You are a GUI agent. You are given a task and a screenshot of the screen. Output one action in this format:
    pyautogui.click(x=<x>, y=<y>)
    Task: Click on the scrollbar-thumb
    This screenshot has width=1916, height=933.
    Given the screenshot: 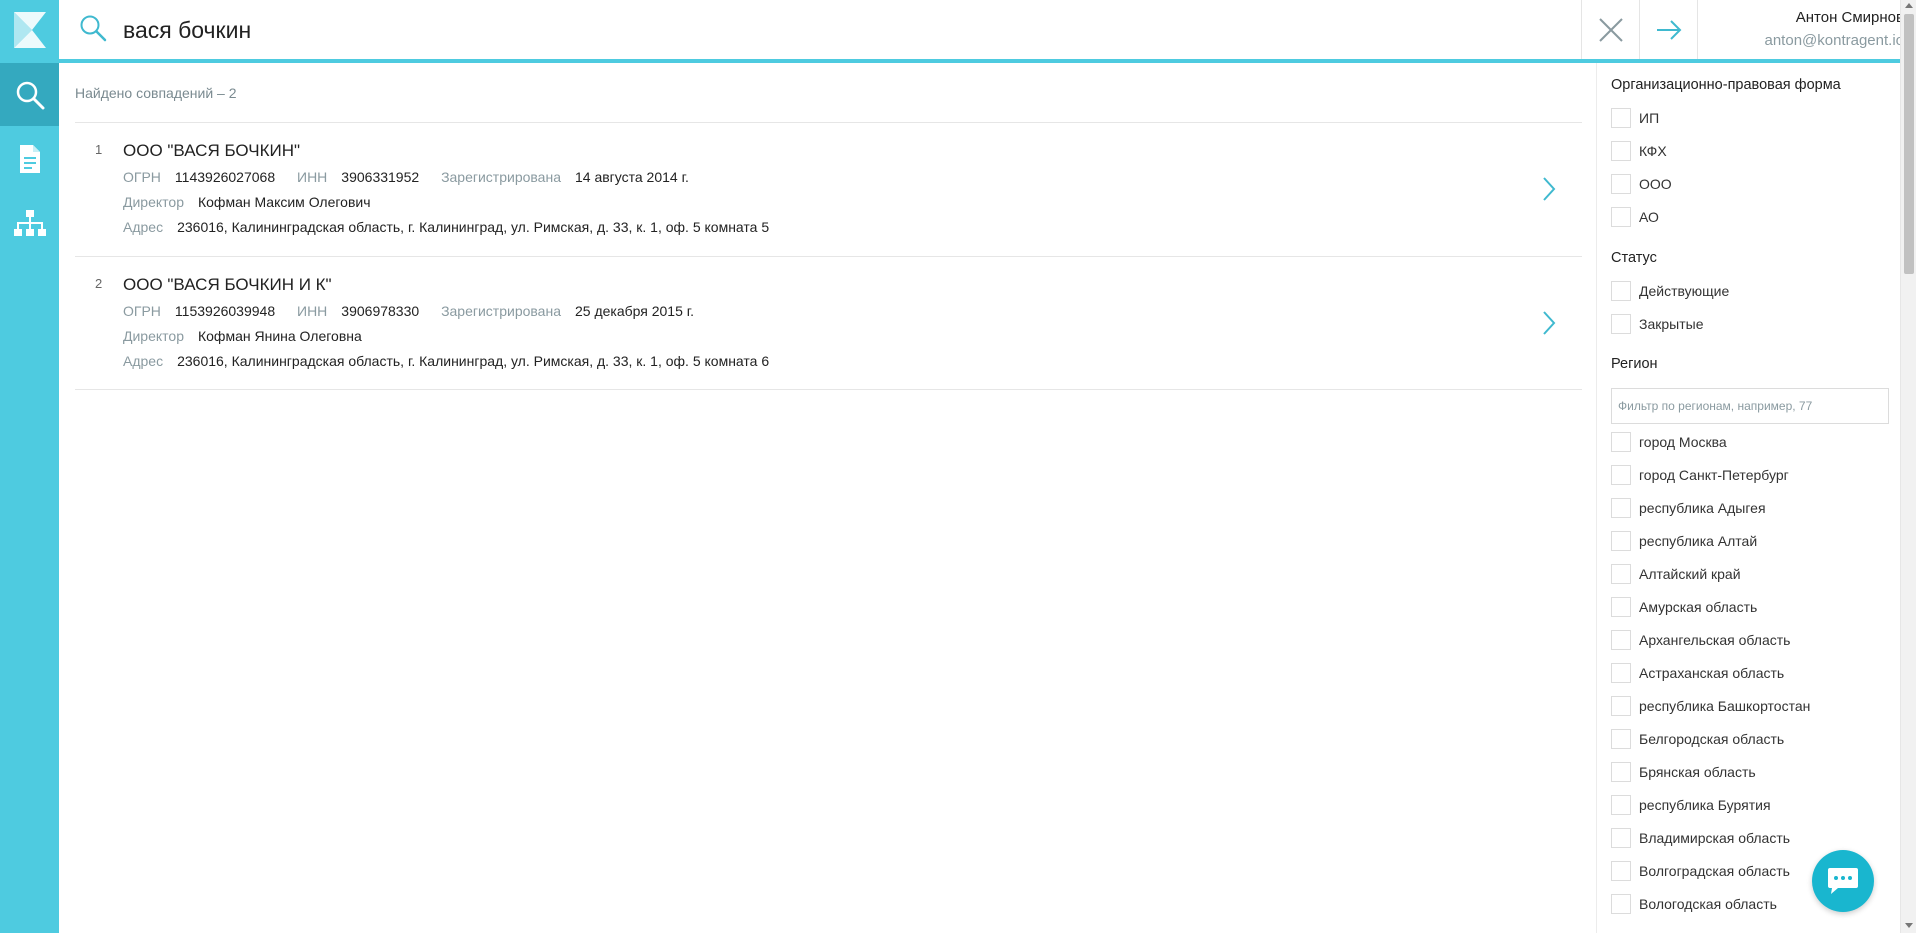 What is the action you would take?
    pyautogui.click(x=1909, y=144)
    